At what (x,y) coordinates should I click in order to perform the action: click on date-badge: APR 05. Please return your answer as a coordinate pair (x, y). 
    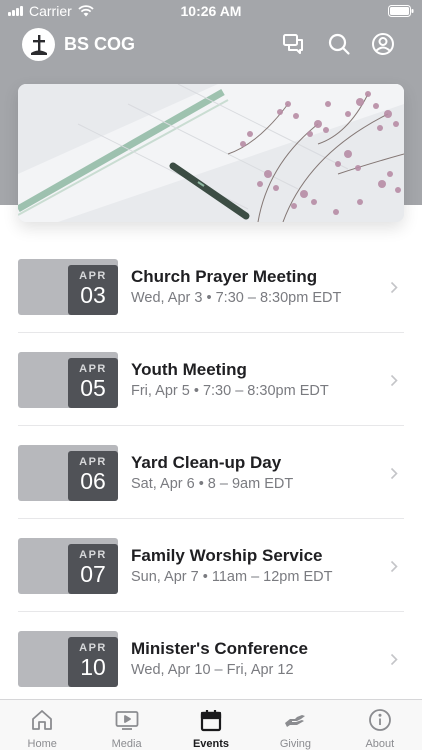
    Looking at the image, I should click on (93, 383).